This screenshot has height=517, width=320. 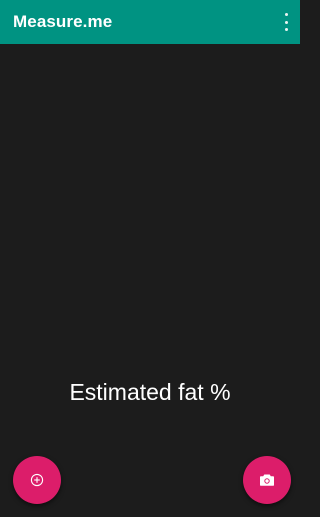 I want to click on add-button, so click(x=37, y=480).